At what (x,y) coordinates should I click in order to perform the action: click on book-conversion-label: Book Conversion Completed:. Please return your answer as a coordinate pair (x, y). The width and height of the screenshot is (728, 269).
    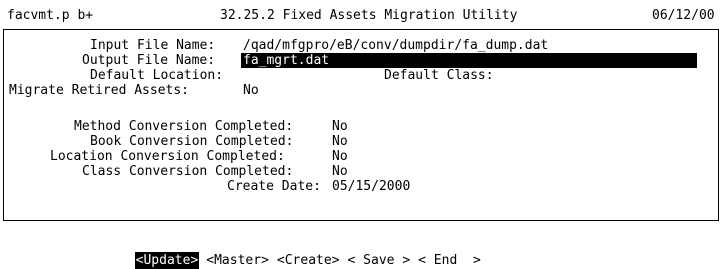
    Looking at the image, I should click on (192, 141).